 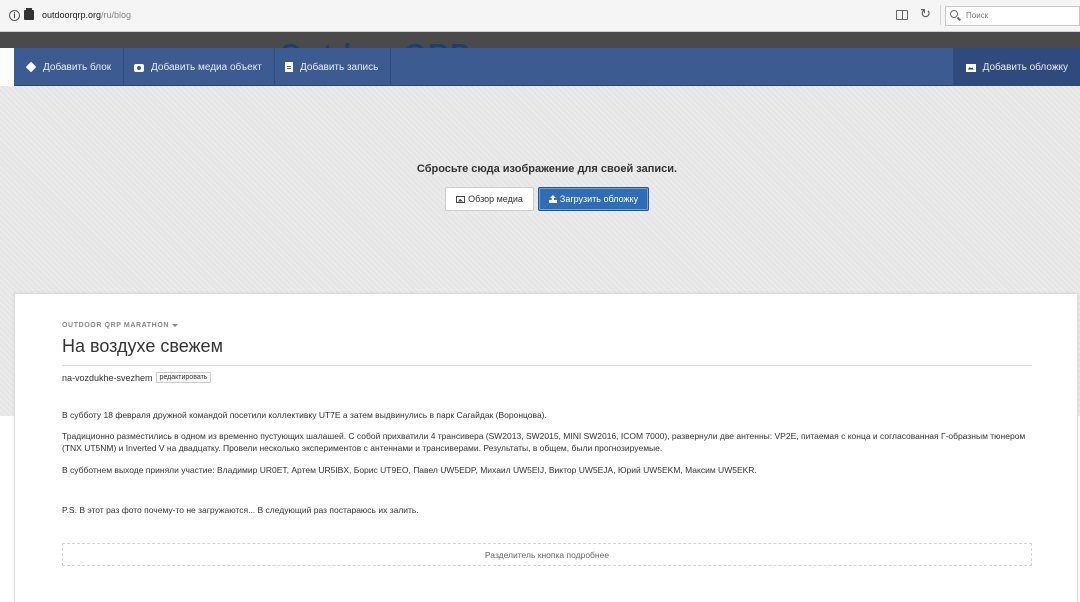 I want to click on page-icon, so click(x=29, y=14).